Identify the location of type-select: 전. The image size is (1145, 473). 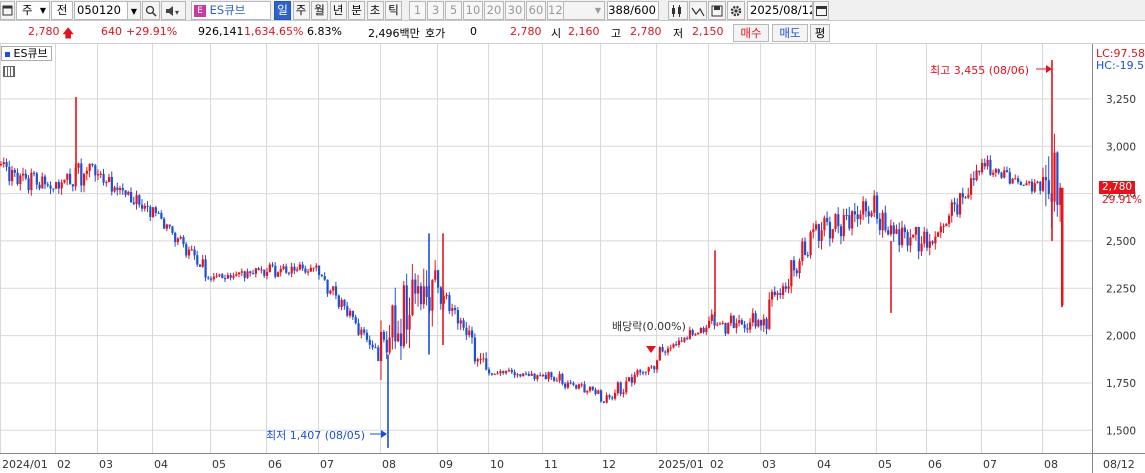
(62, 10).